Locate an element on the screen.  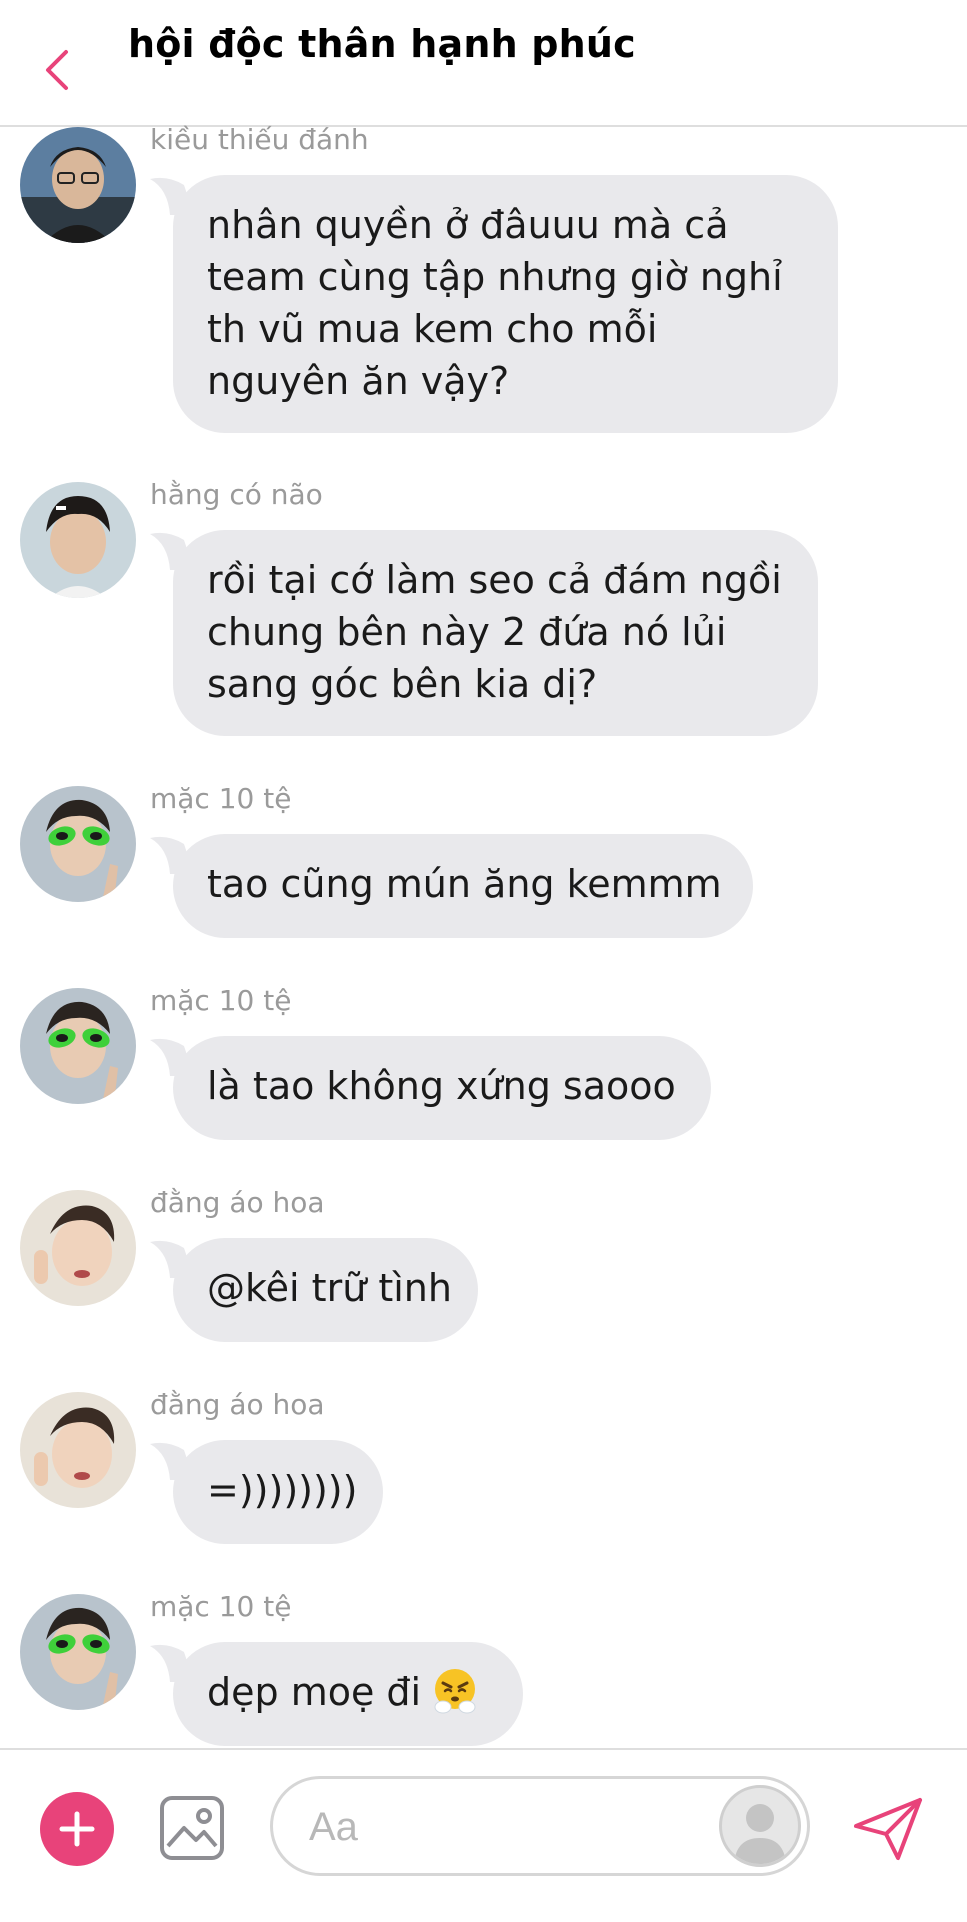
user-avatar-icon is located at coordinates (760, 1826).